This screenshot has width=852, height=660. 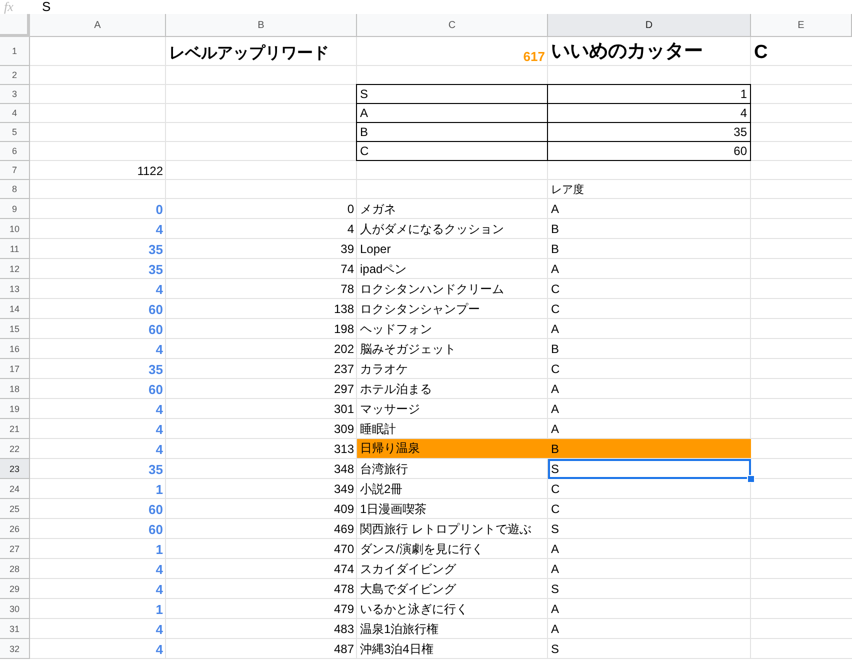 What do you see at coordinates (15, 529) in the screenshot?
I see `row-header: 26` at bounding box center [15, 529].